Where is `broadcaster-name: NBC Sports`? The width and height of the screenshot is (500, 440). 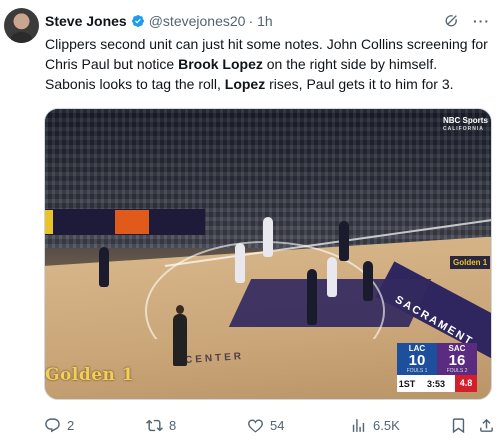 broadcaster-name: NBC Sports is located at coordinates (465, 120).